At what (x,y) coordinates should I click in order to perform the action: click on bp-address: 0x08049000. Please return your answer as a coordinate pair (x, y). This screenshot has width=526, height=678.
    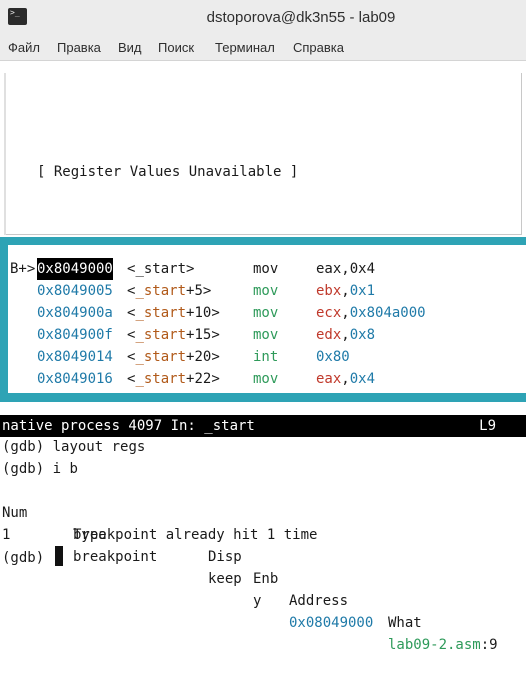
    Looking at the image, I should click on (331, 623).